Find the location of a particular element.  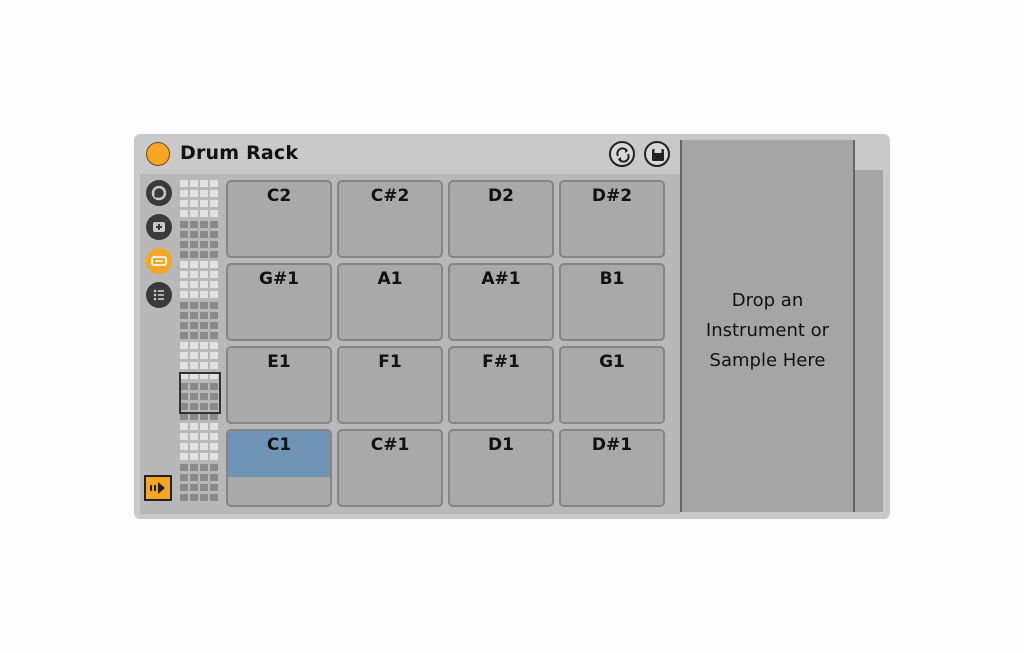

hot-swap-icon is located at coordinates (623, 155).